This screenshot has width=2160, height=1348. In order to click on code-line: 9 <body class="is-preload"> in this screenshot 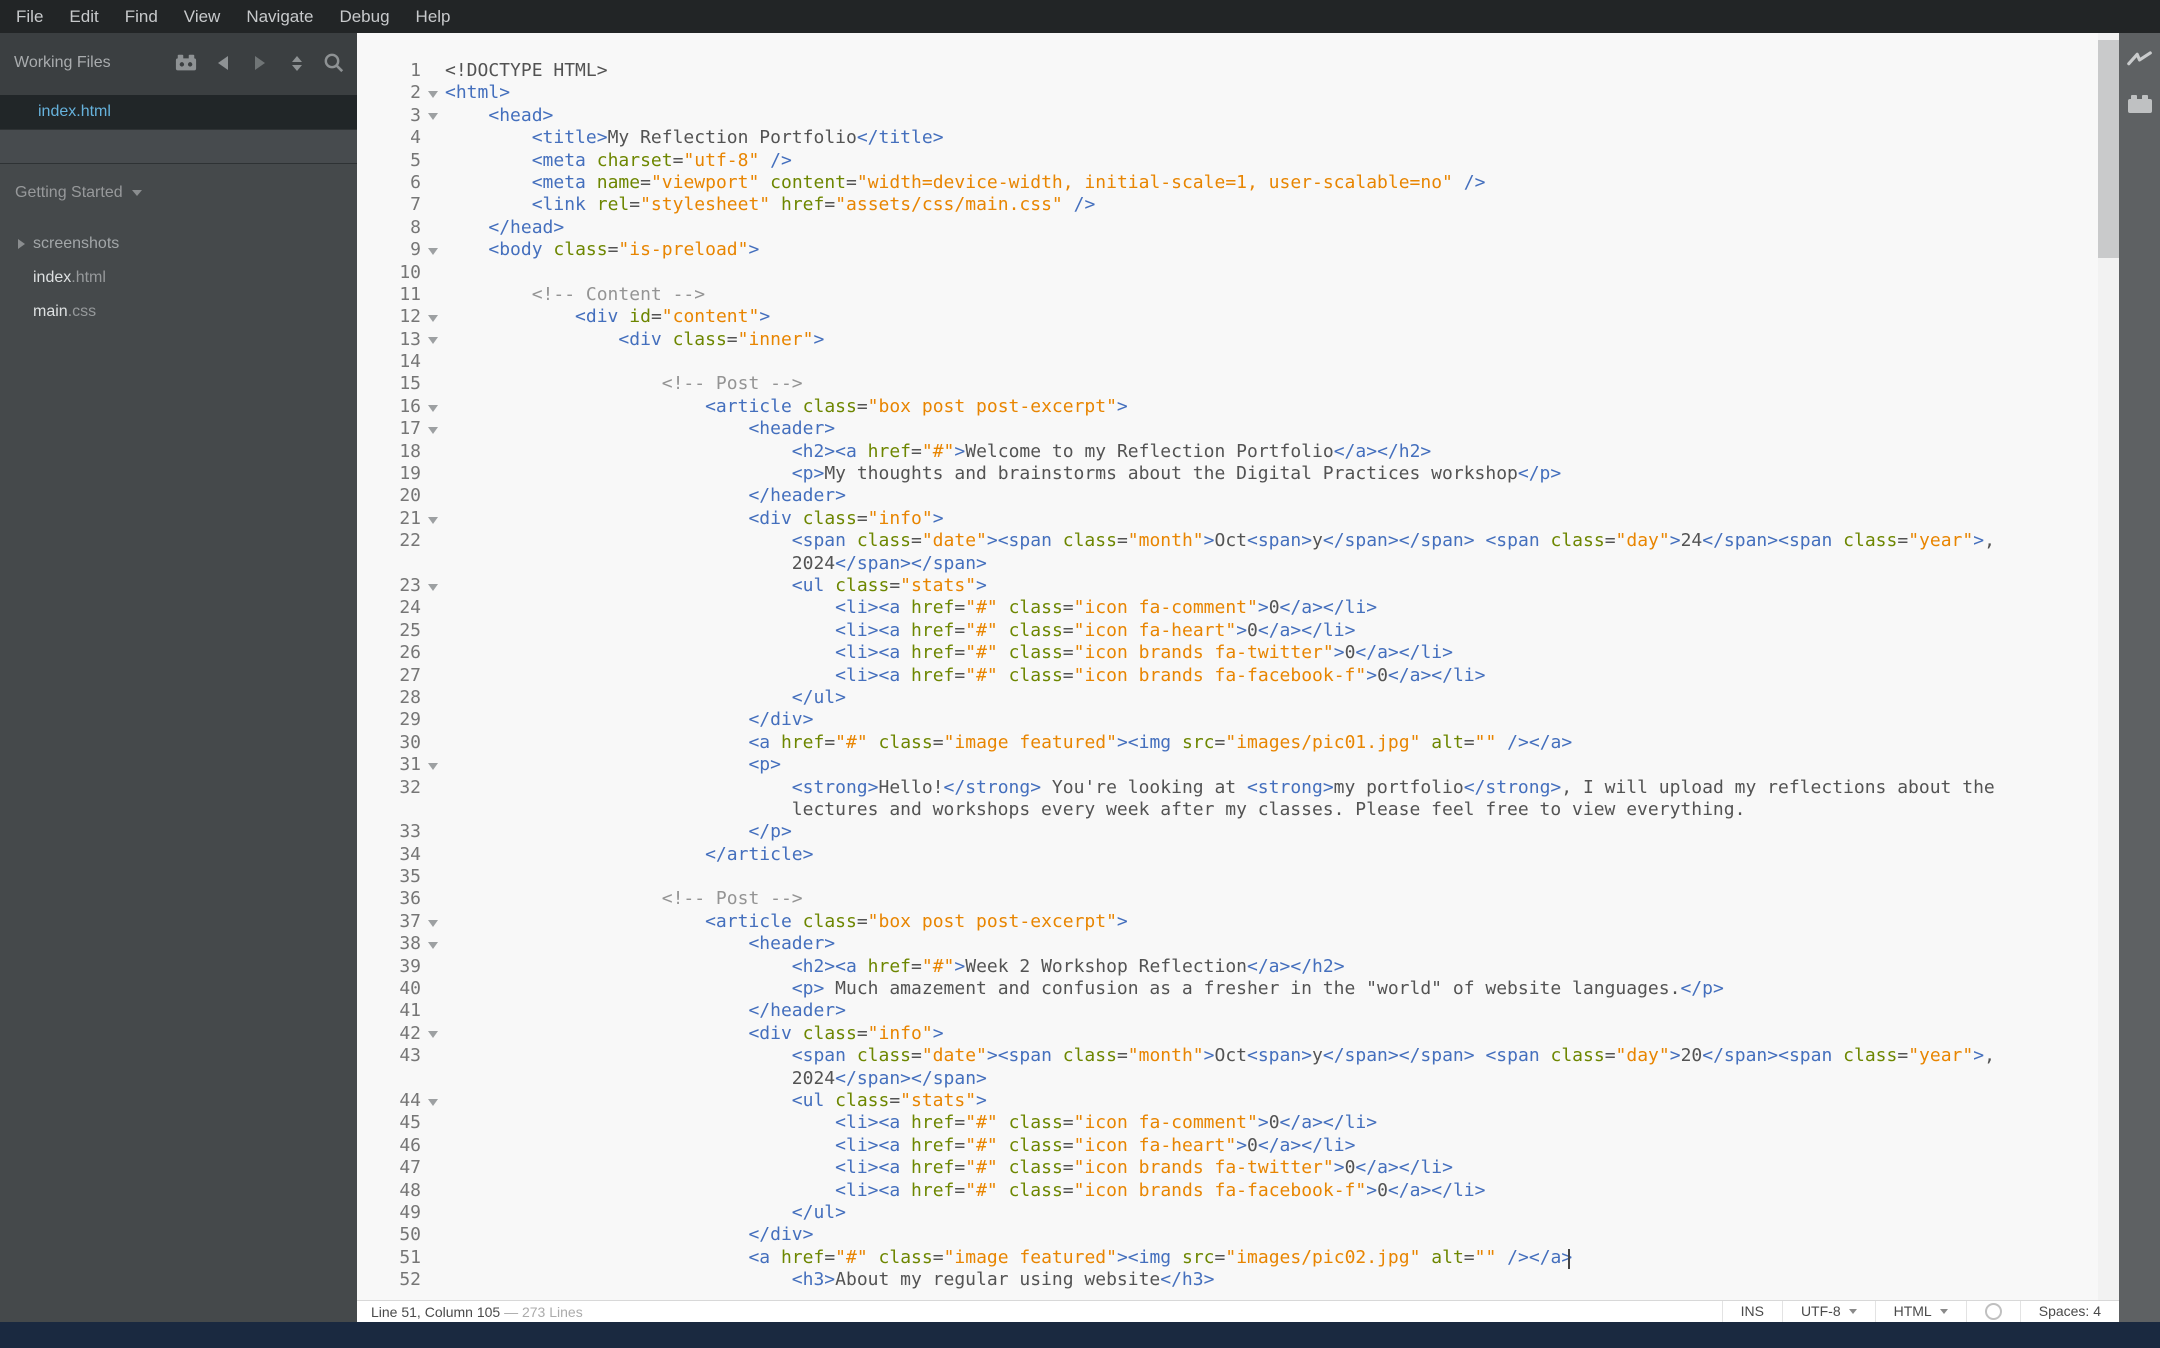, I will do `click(1227, 250)`.